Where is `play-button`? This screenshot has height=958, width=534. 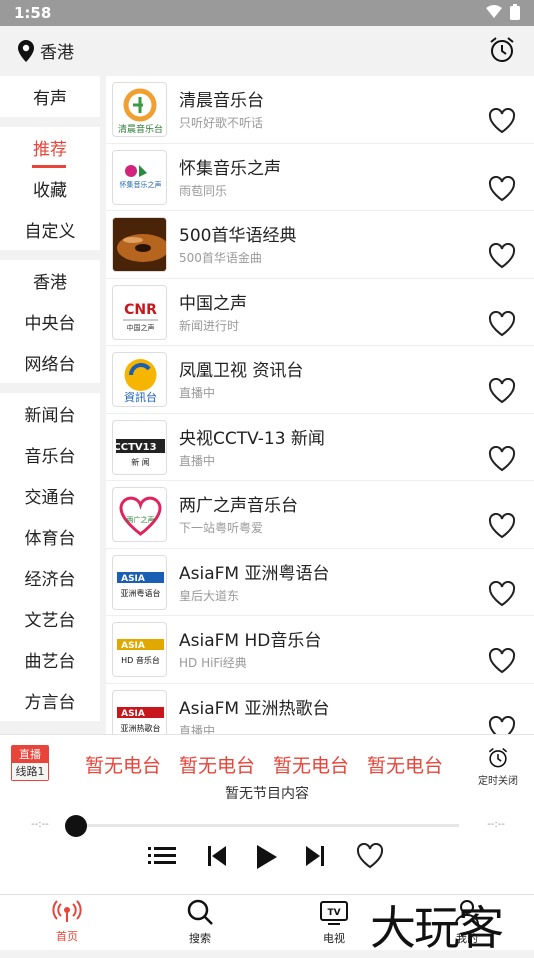
play-button is located at coordinates (266, 859).